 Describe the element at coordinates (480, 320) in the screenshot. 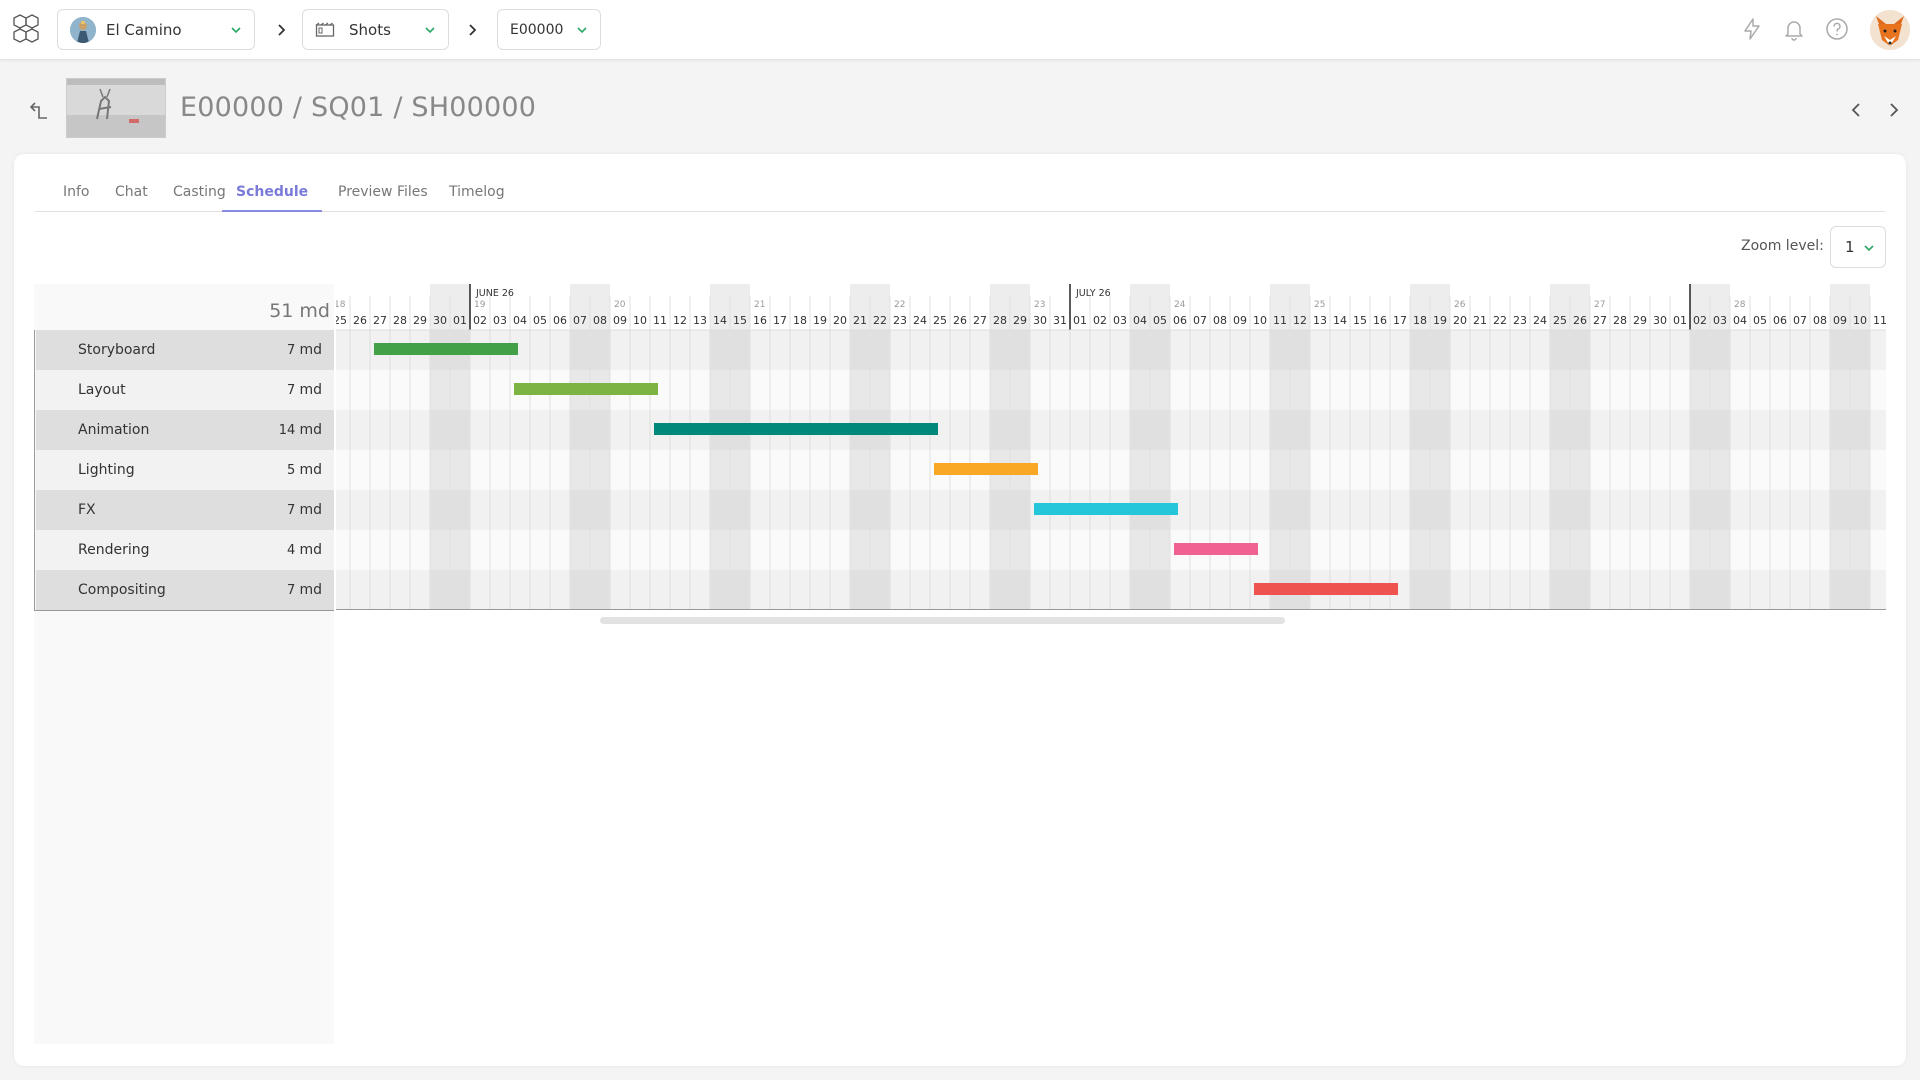

I see `day-label: 02` at that location.